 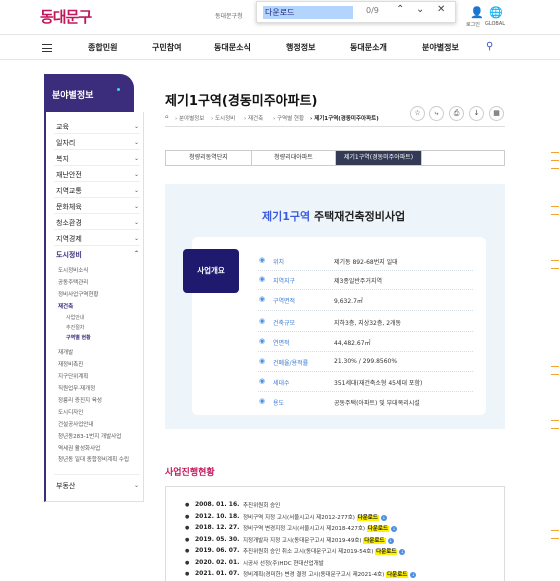 I want to click on sidebar-header: 분야별정보, so click(x=89, y=93).